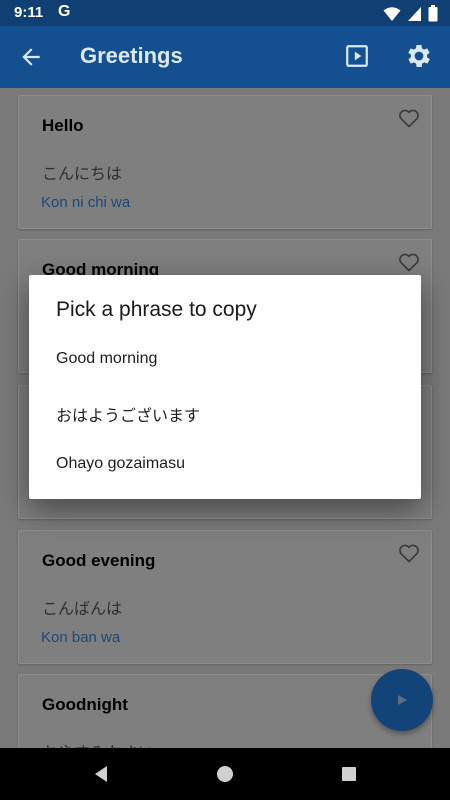  What do you see at coordinates (85, 704) in the screenshot?
I see `phrase-english: Goodnight` at bounding box center [85, 704].